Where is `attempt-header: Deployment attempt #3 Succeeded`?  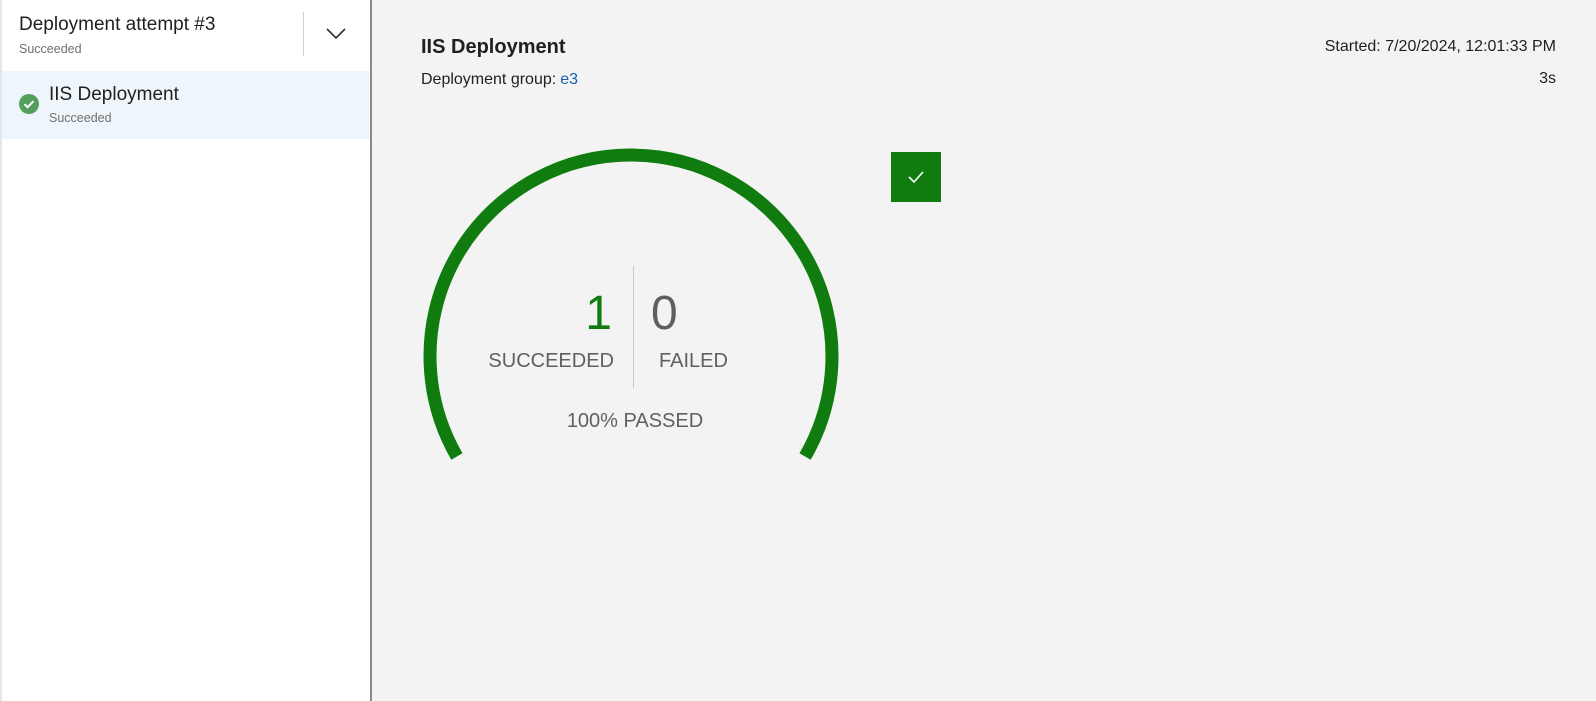
attempt-header: Deployment attempt #3 Succeeded is located at coordinates (185, 35).